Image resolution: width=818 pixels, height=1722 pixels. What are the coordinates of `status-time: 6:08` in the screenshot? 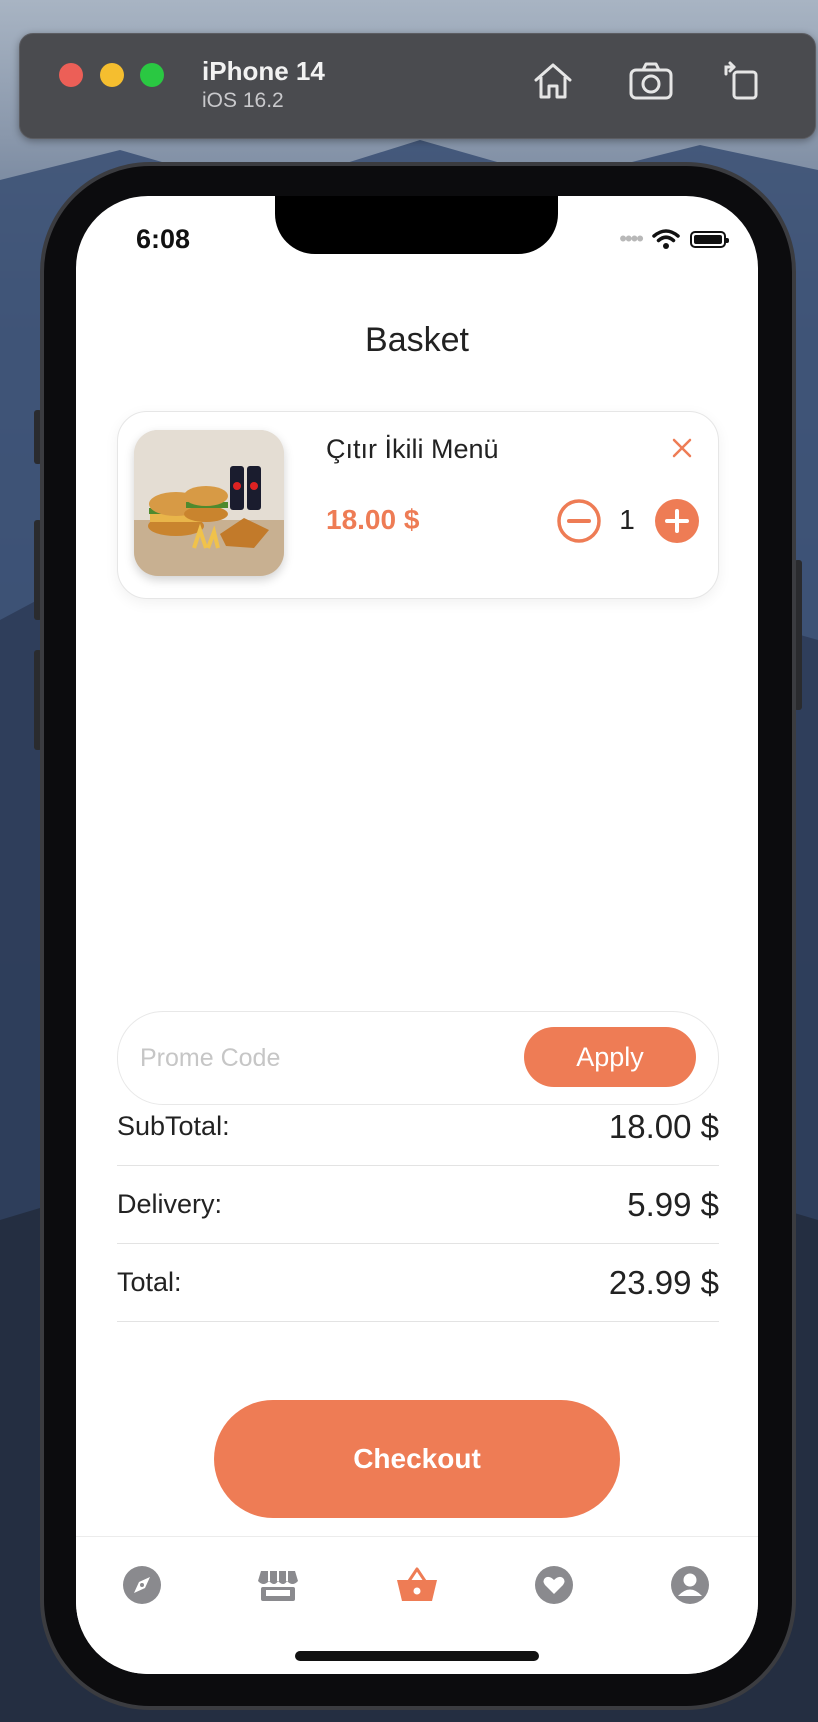 It's located at (163, 239).